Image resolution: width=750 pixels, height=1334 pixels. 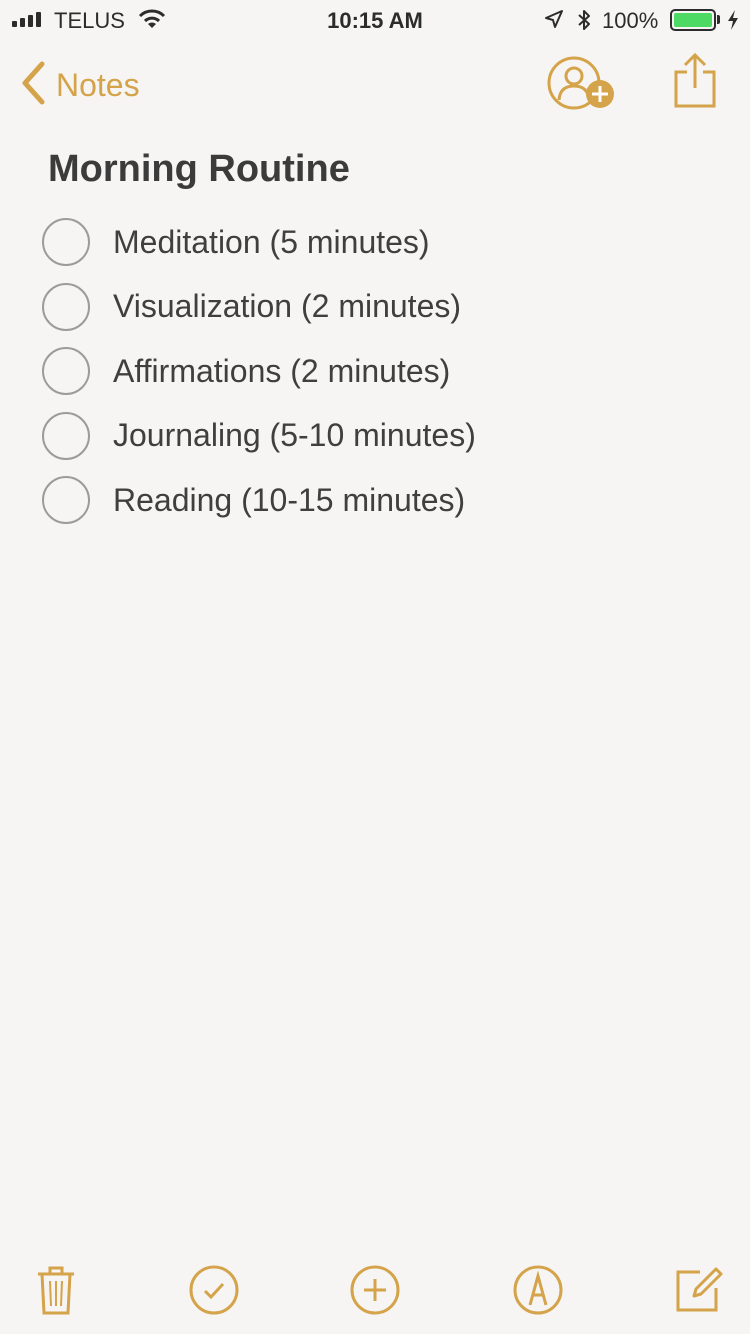 I want to click on bottom-toolbar, so click(x=375, y=1290).